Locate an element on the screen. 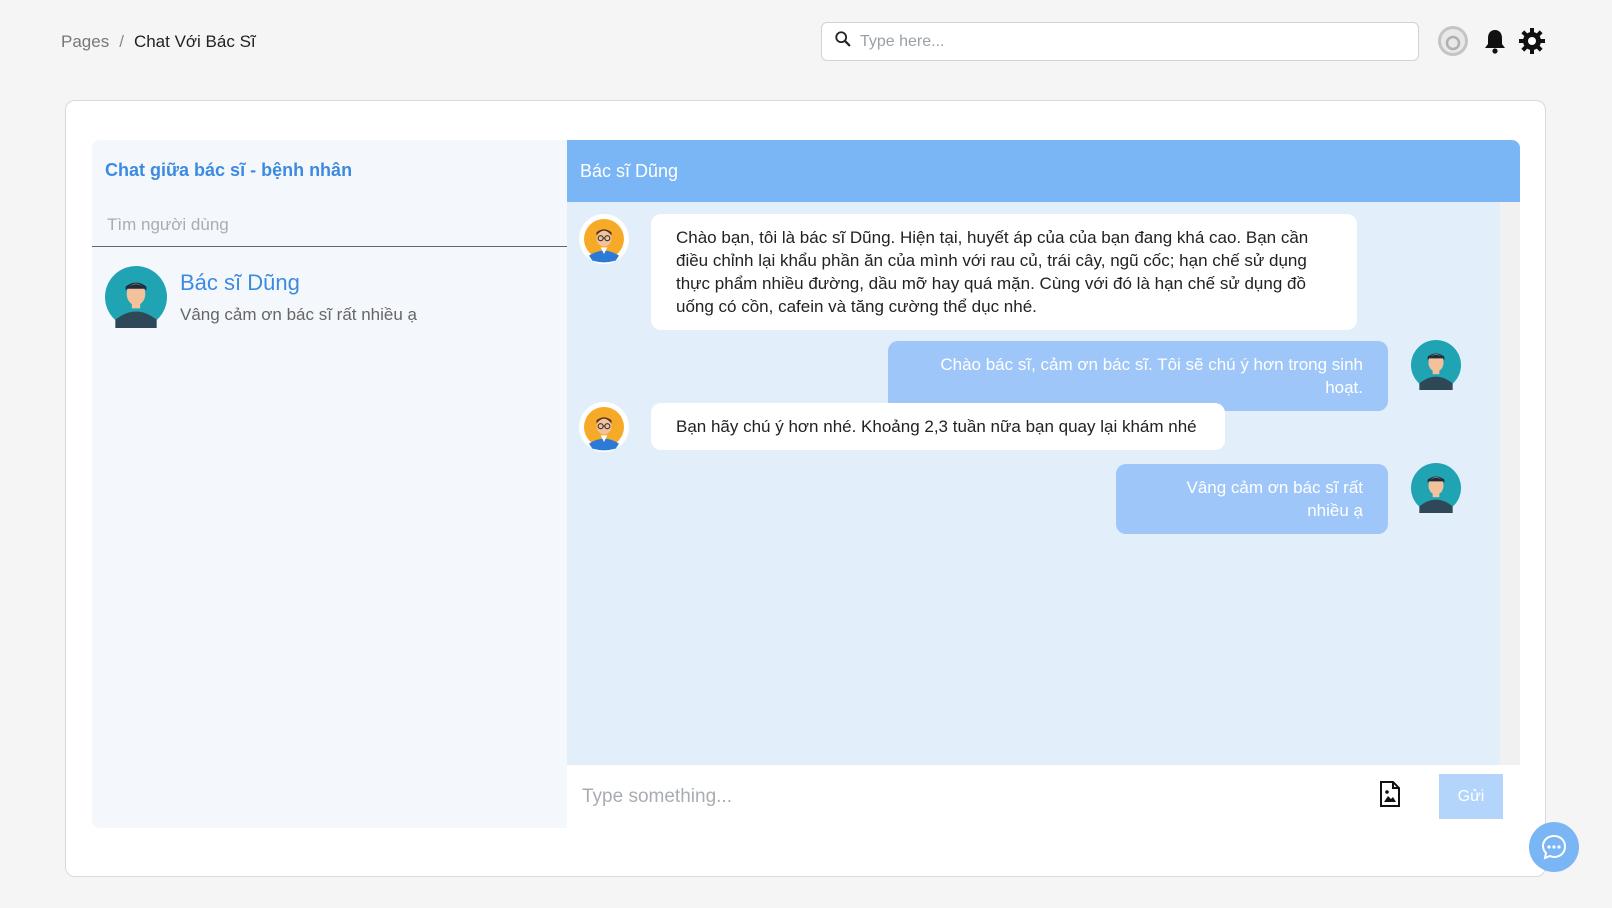 The height and width of the screenshot is (908, 1612). sidebar-title: Chat giữa bác sĩ - bệnh nhân is located at coordinates (229, 170).